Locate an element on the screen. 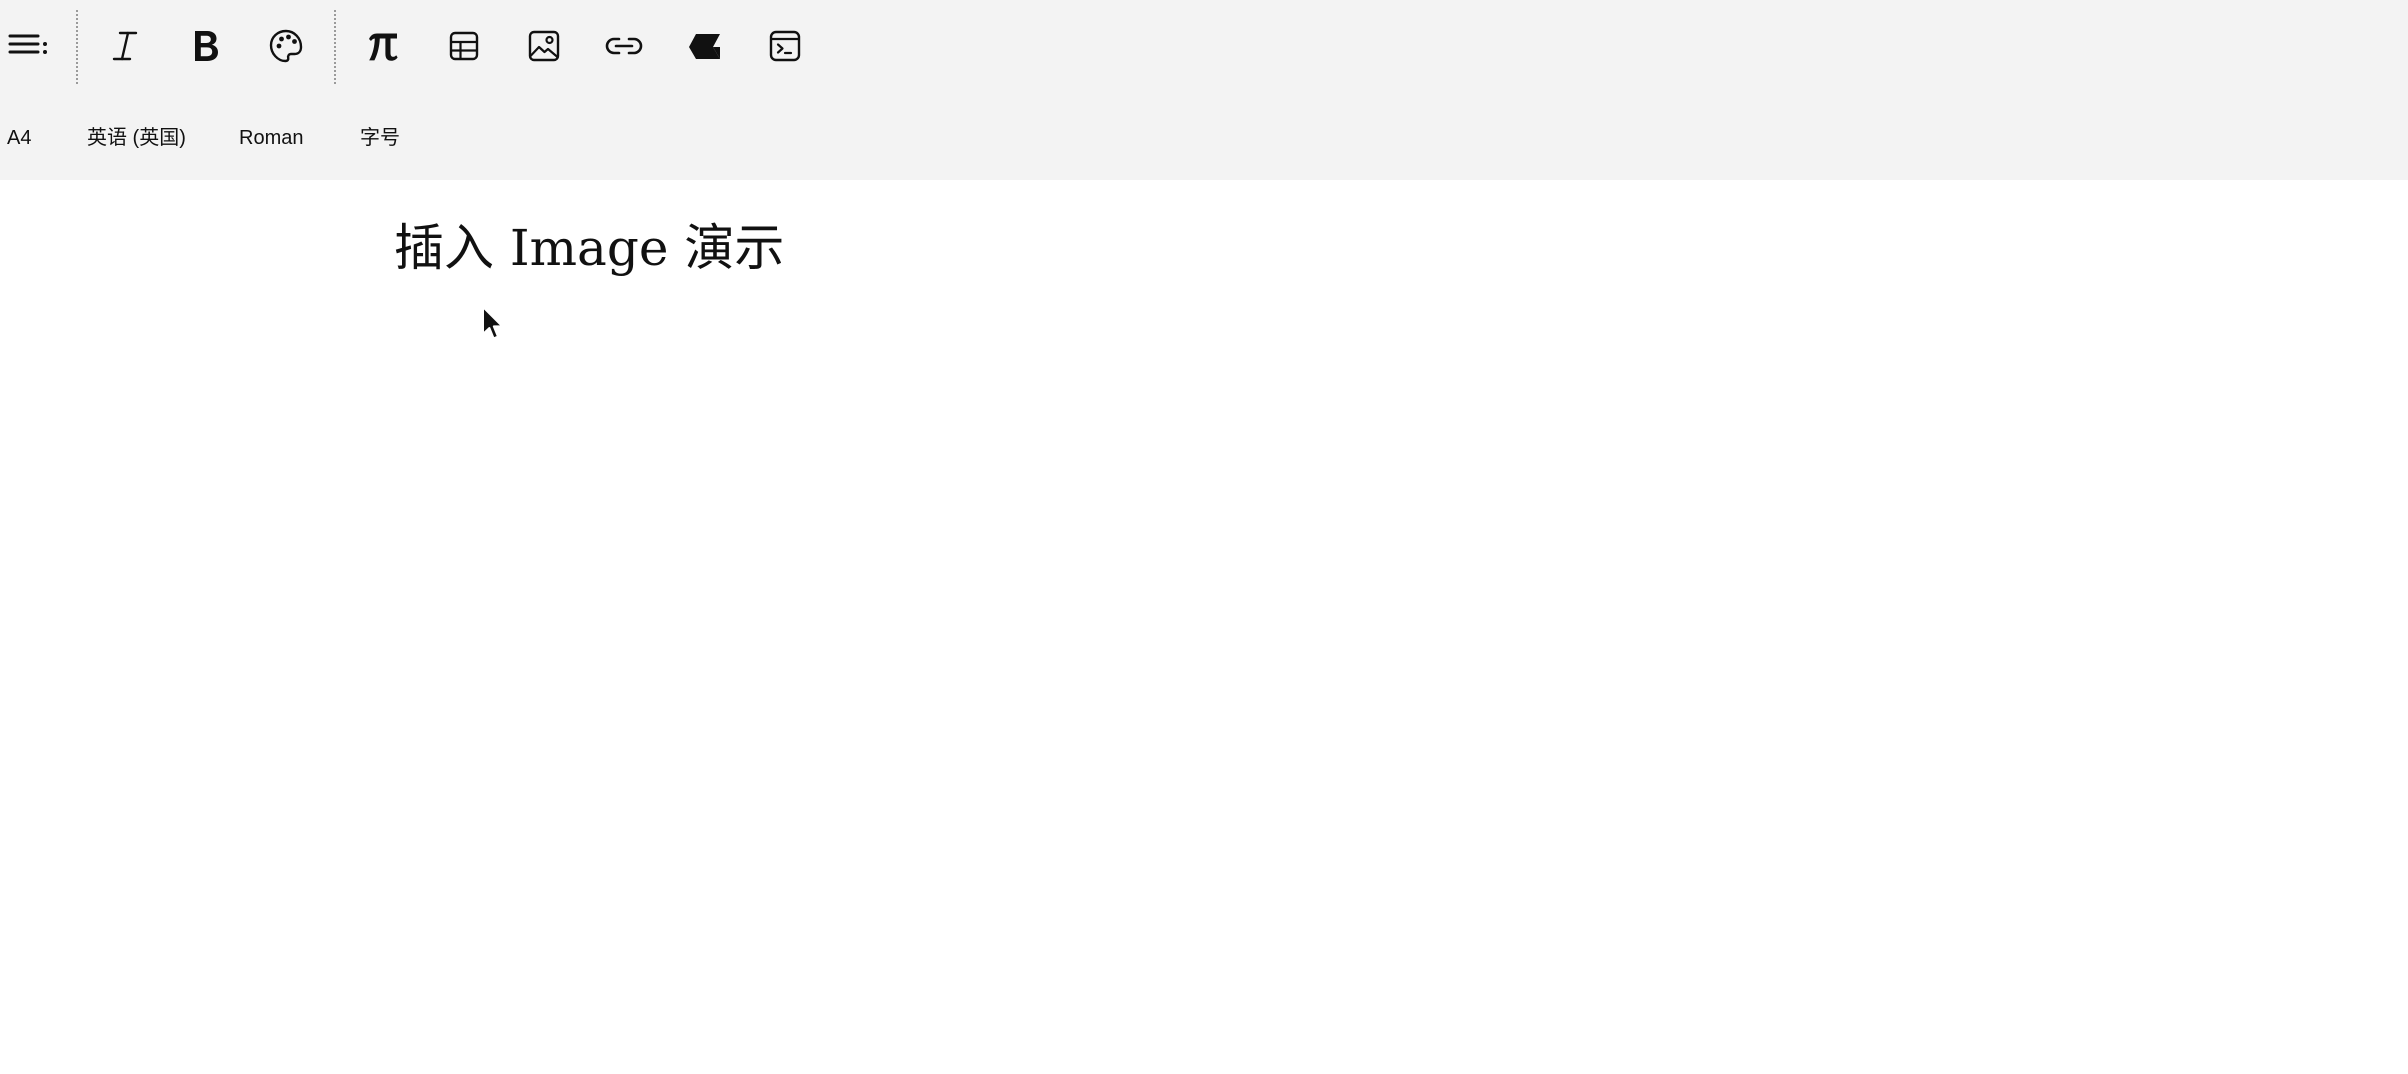 The height and width of the screenshot is (1074, 2408). italic-icon is located at coordinates (125, 46).